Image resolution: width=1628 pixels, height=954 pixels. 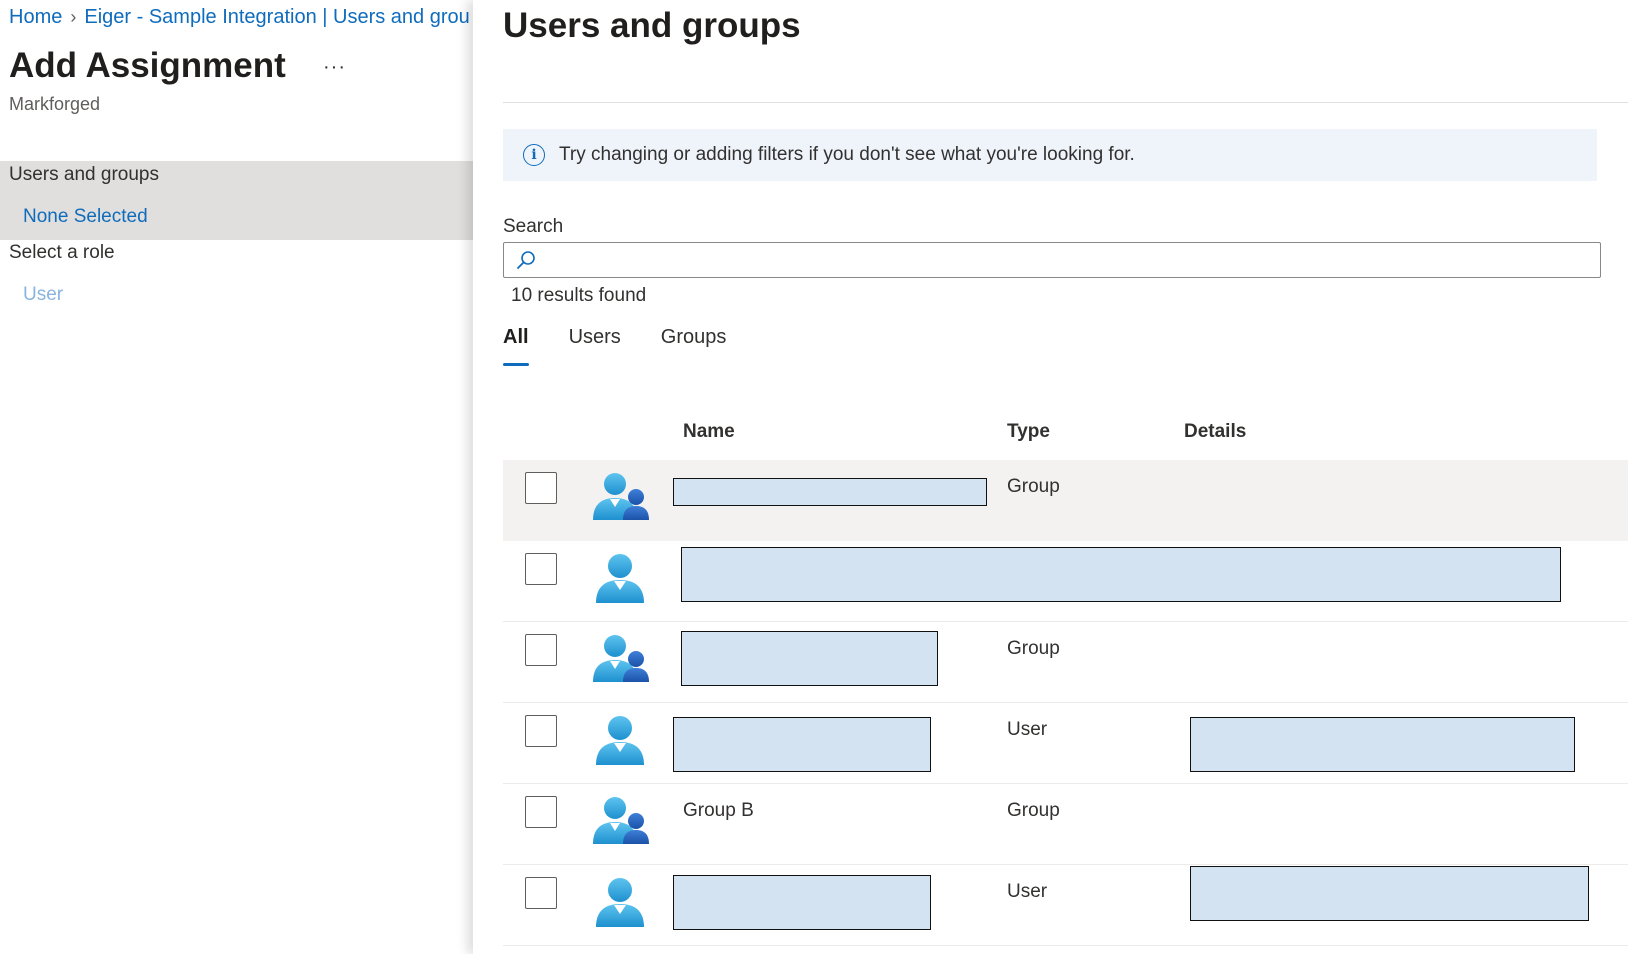 What do you see at coordinates (43, 295) in the screenshot?
I see `select-role-link: User` at bounding box center [43, 295].